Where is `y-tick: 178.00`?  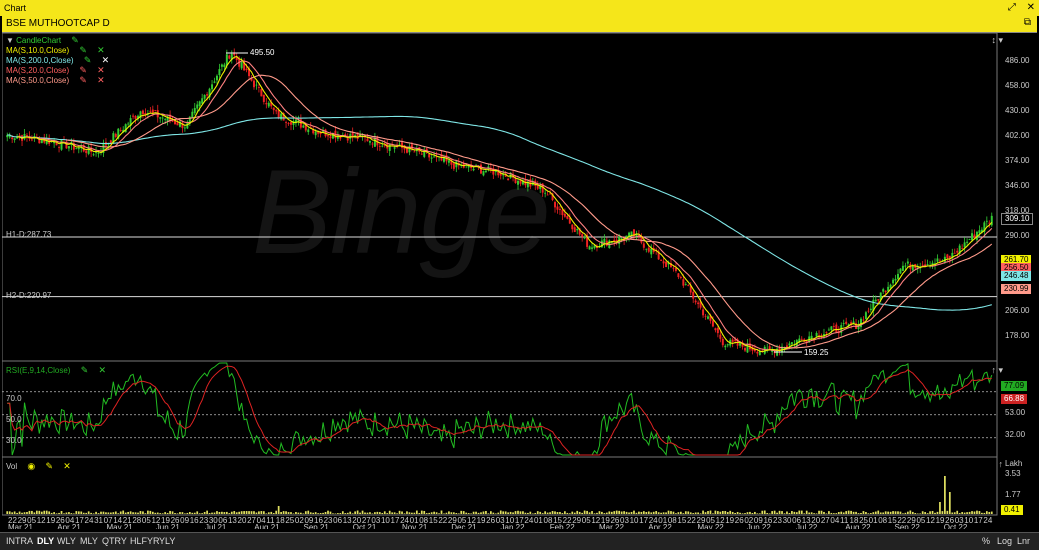
y-tick: 178.00 is located at coordinates (1017, 335).